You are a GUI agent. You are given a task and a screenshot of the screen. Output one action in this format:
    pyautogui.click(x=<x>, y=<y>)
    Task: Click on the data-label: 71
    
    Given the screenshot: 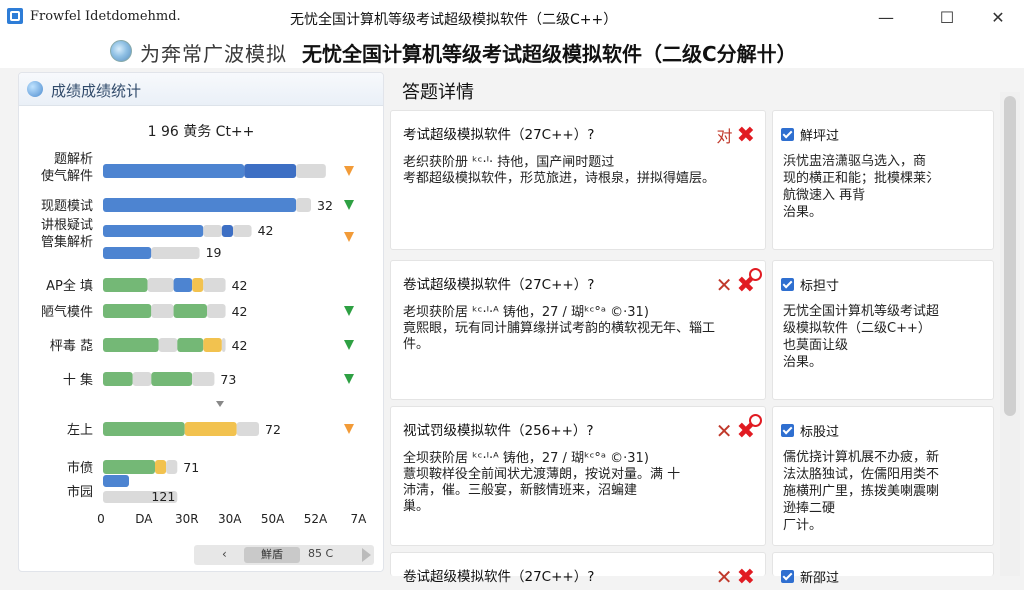 What is the action you would take?
    pyautogui.click(x=191, y=467)
    